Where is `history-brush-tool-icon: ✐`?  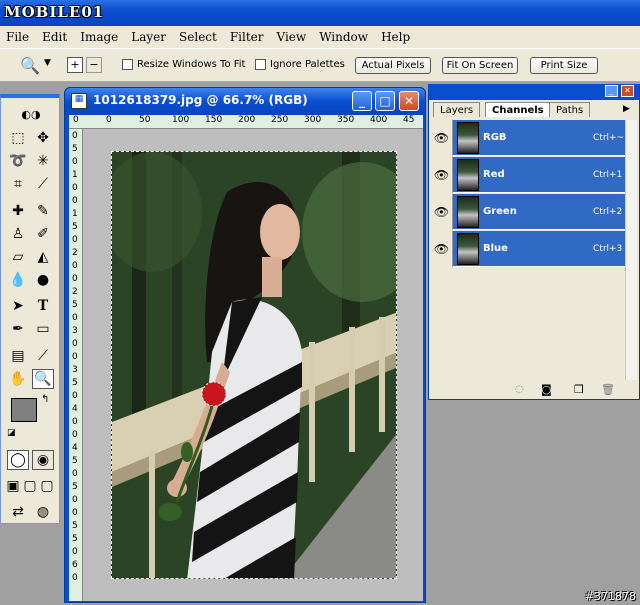 history-brush-tool-icon: ✐ is located at coordinates (43, 234).